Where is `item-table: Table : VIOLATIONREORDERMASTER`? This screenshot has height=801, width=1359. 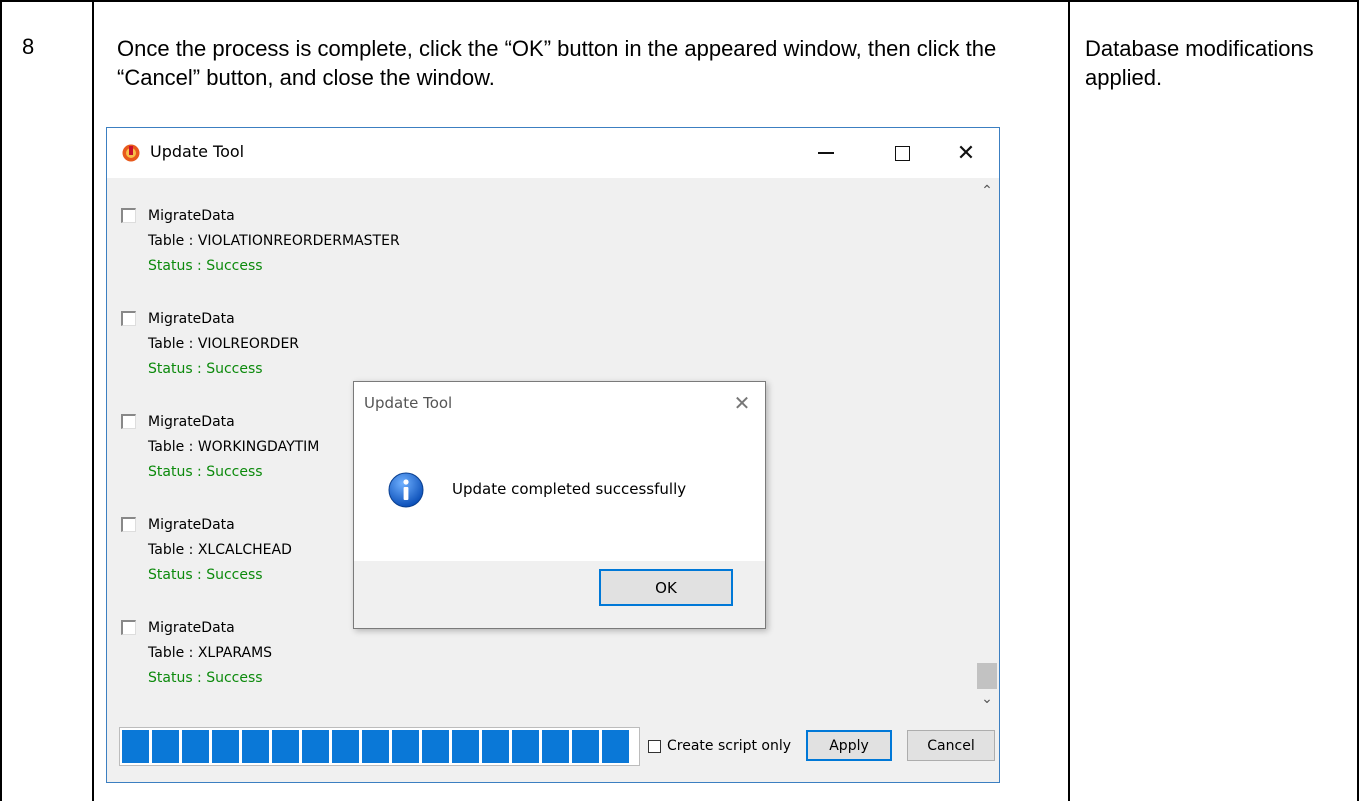 item-table: Table : VIOLATIONREORDERMASTER is located at coordinates (274, 241).